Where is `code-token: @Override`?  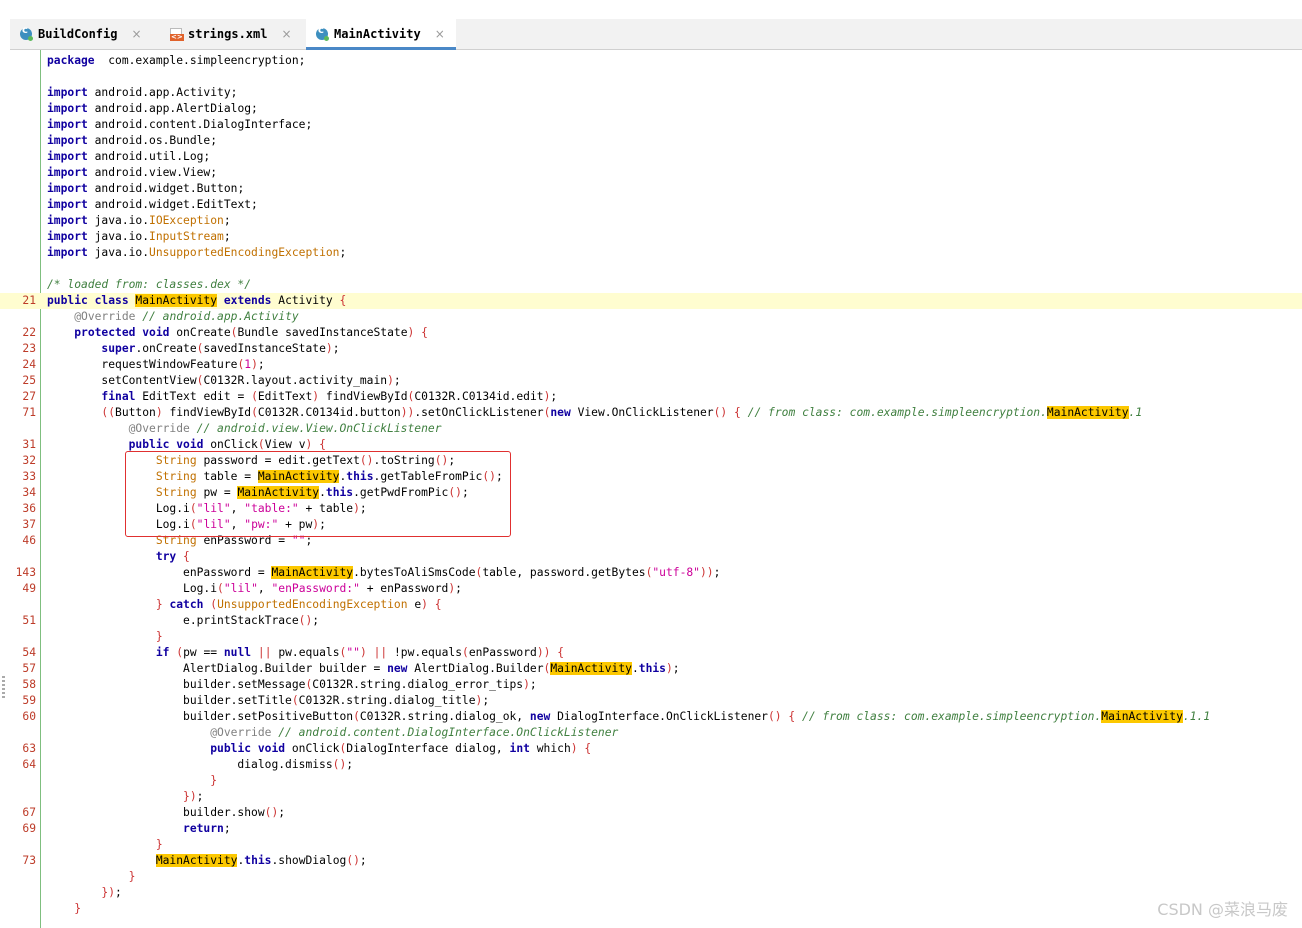 code-token: @Override is located at coordinates (159, 428).